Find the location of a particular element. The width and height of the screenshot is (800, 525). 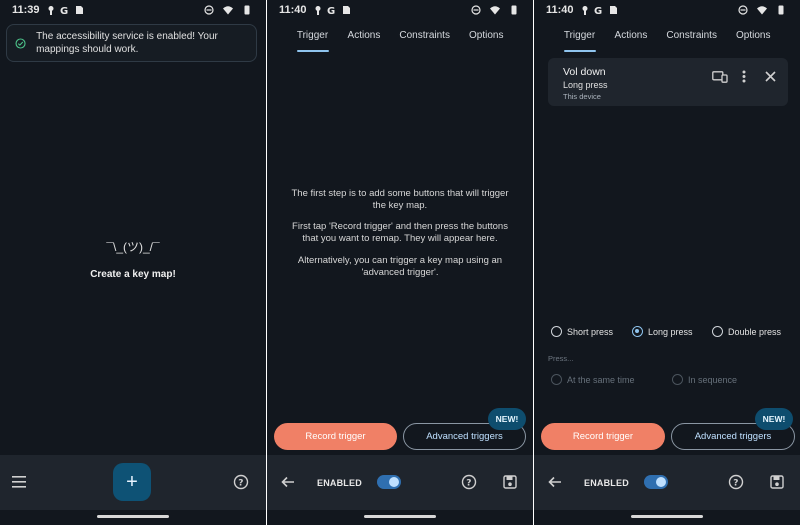

radio-same-time: At the same time is located at coordinates (593, 379).